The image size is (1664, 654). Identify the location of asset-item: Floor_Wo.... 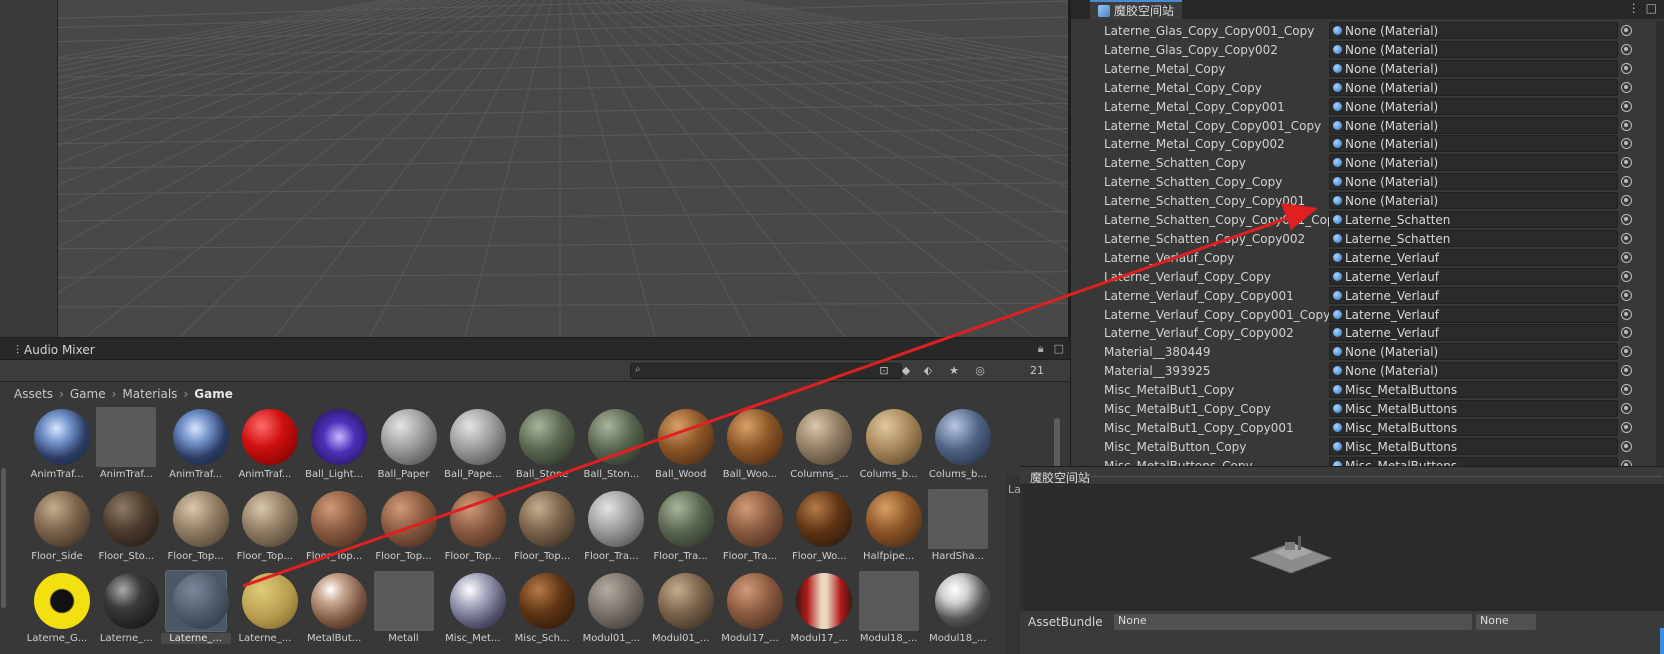
(819, 530).